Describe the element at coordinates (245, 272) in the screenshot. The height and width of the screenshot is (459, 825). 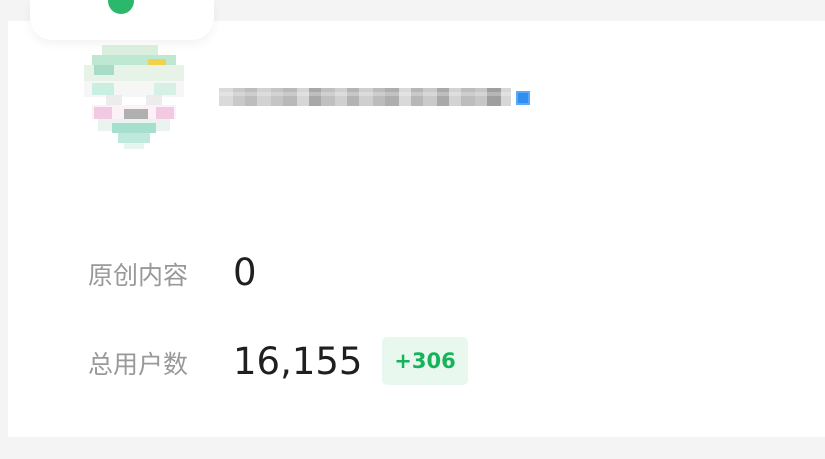
I see `original-content-value: 0` at that location.